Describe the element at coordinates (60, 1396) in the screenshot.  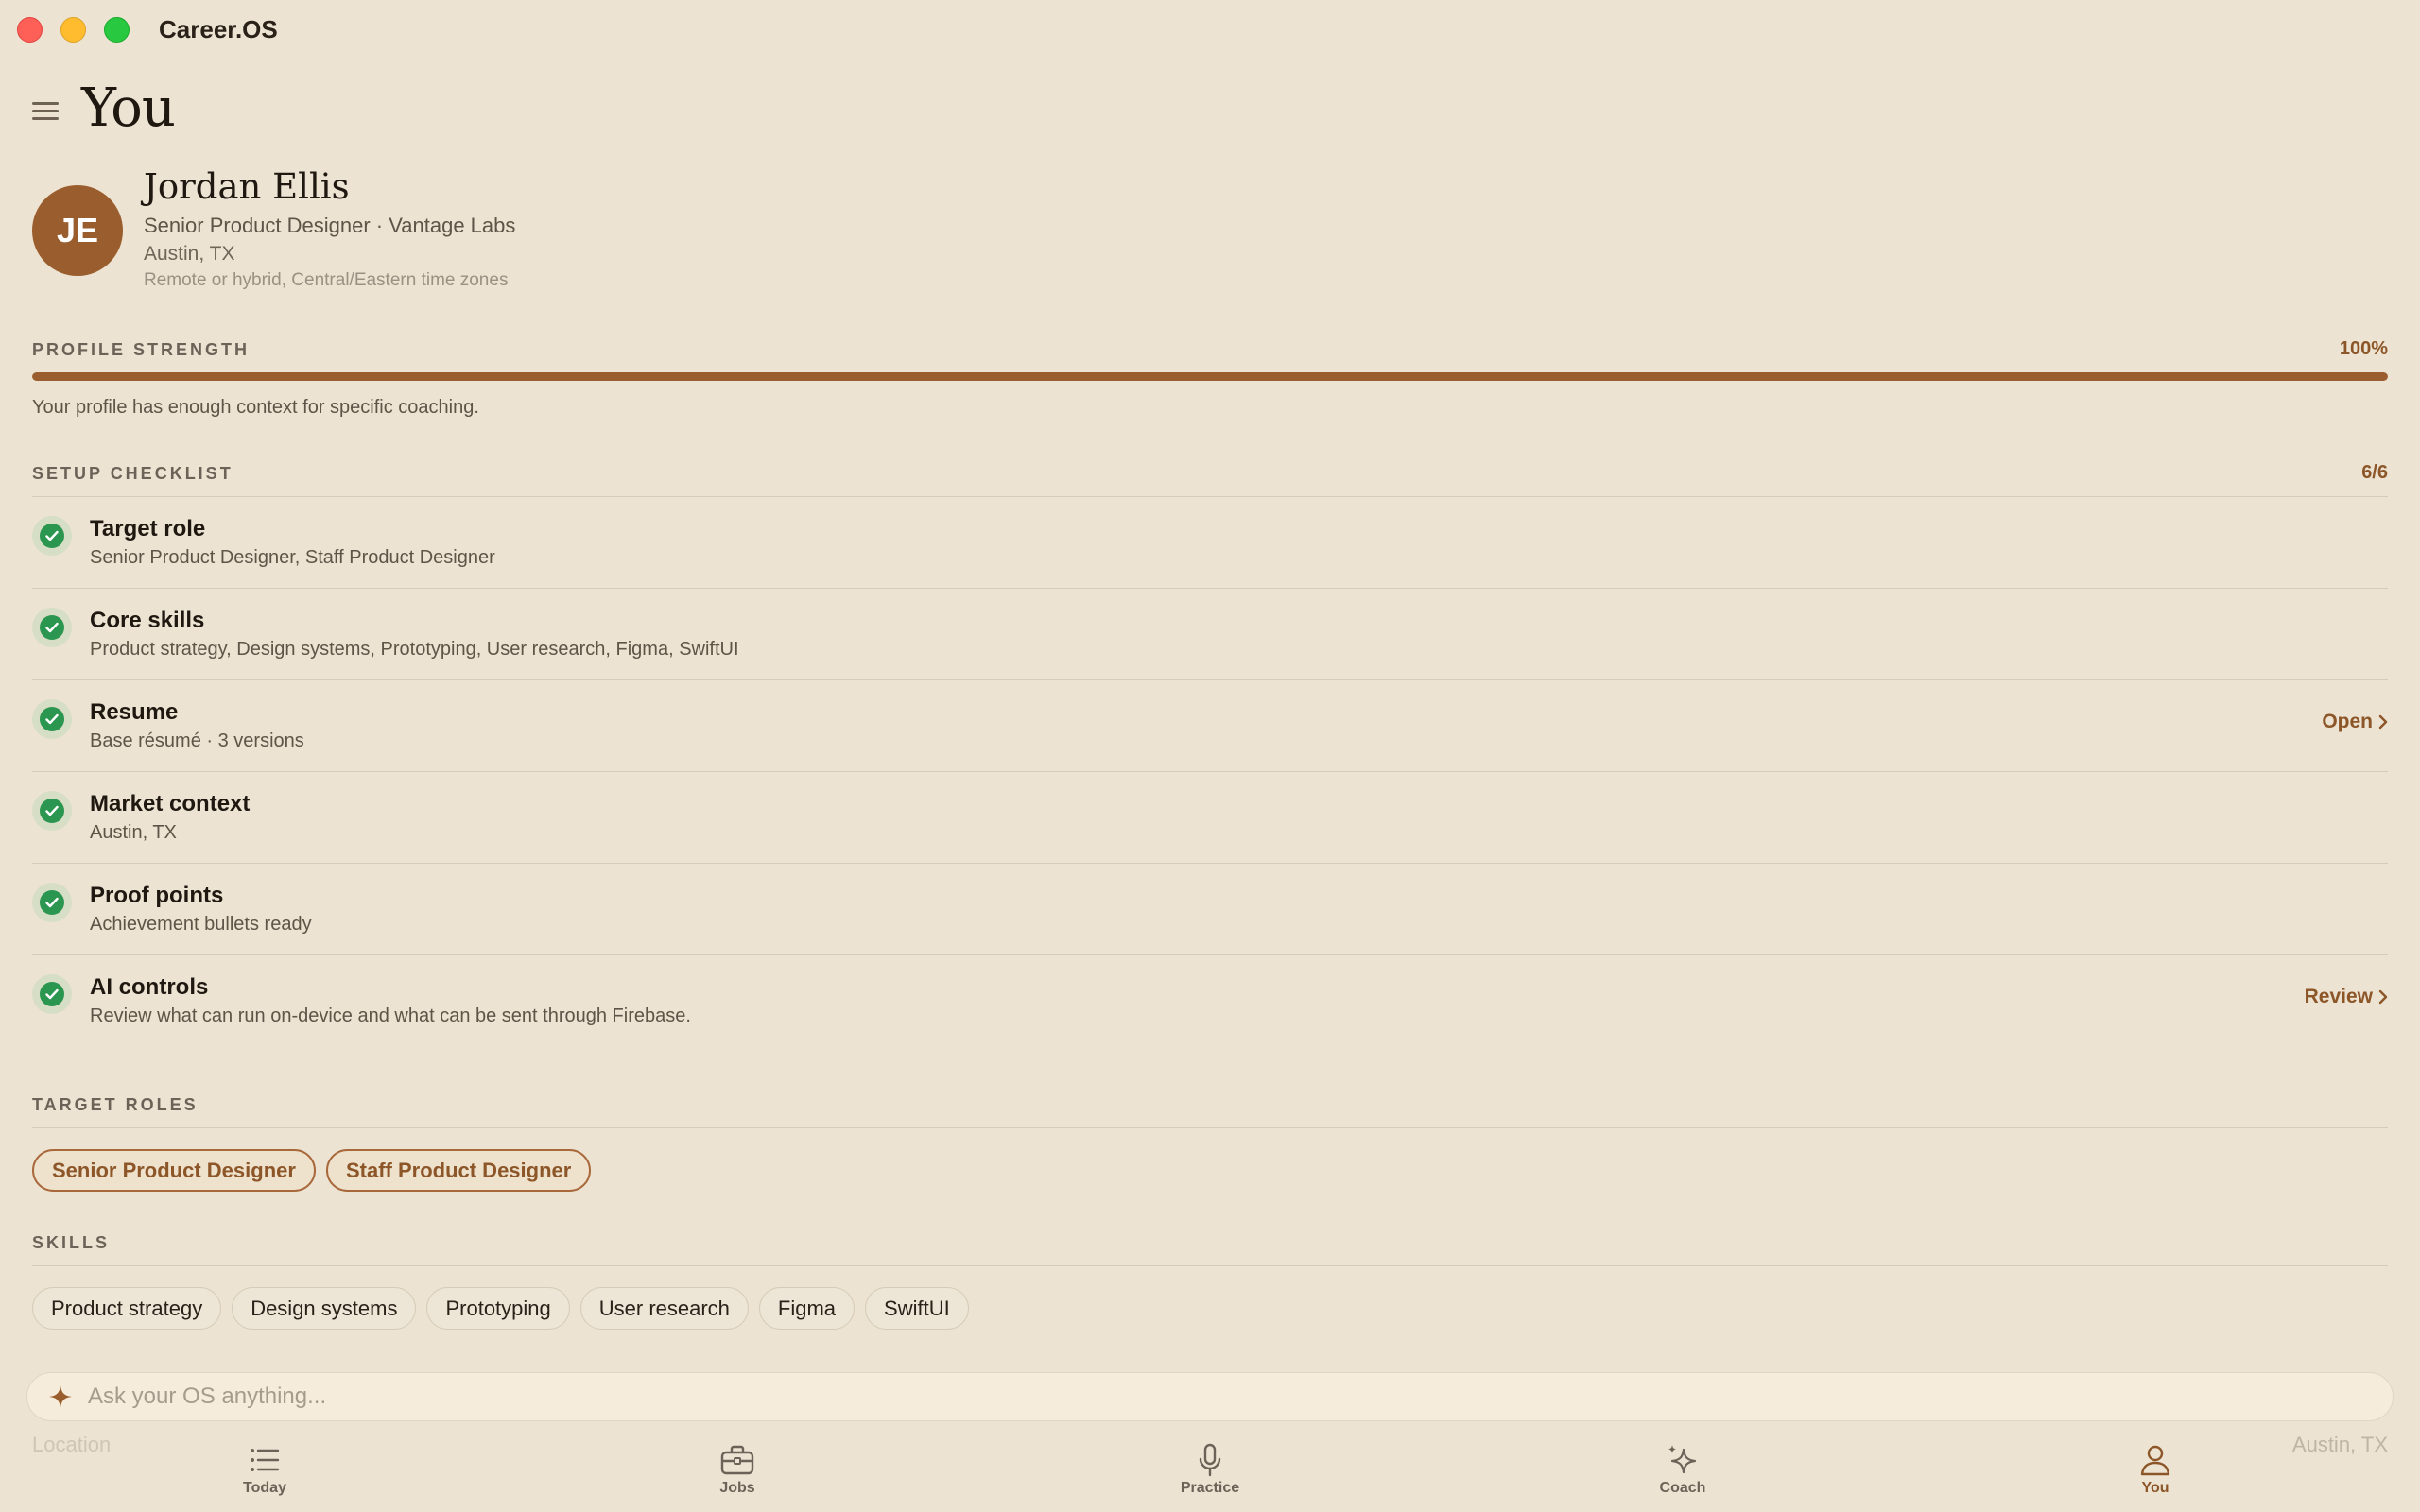
I see `sparkle-icon` at that location.